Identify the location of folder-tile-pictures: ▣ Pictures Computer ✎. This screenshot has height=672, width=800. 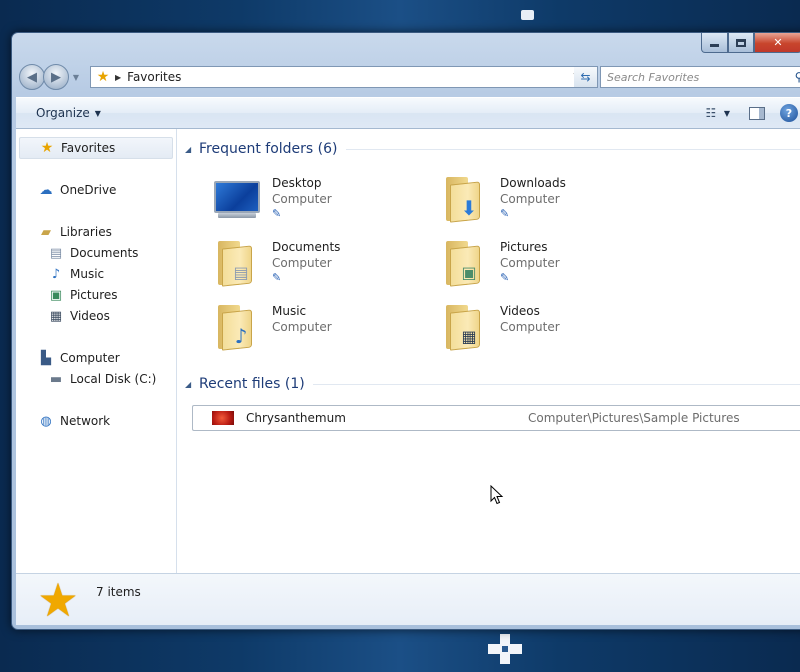
(545, 266).